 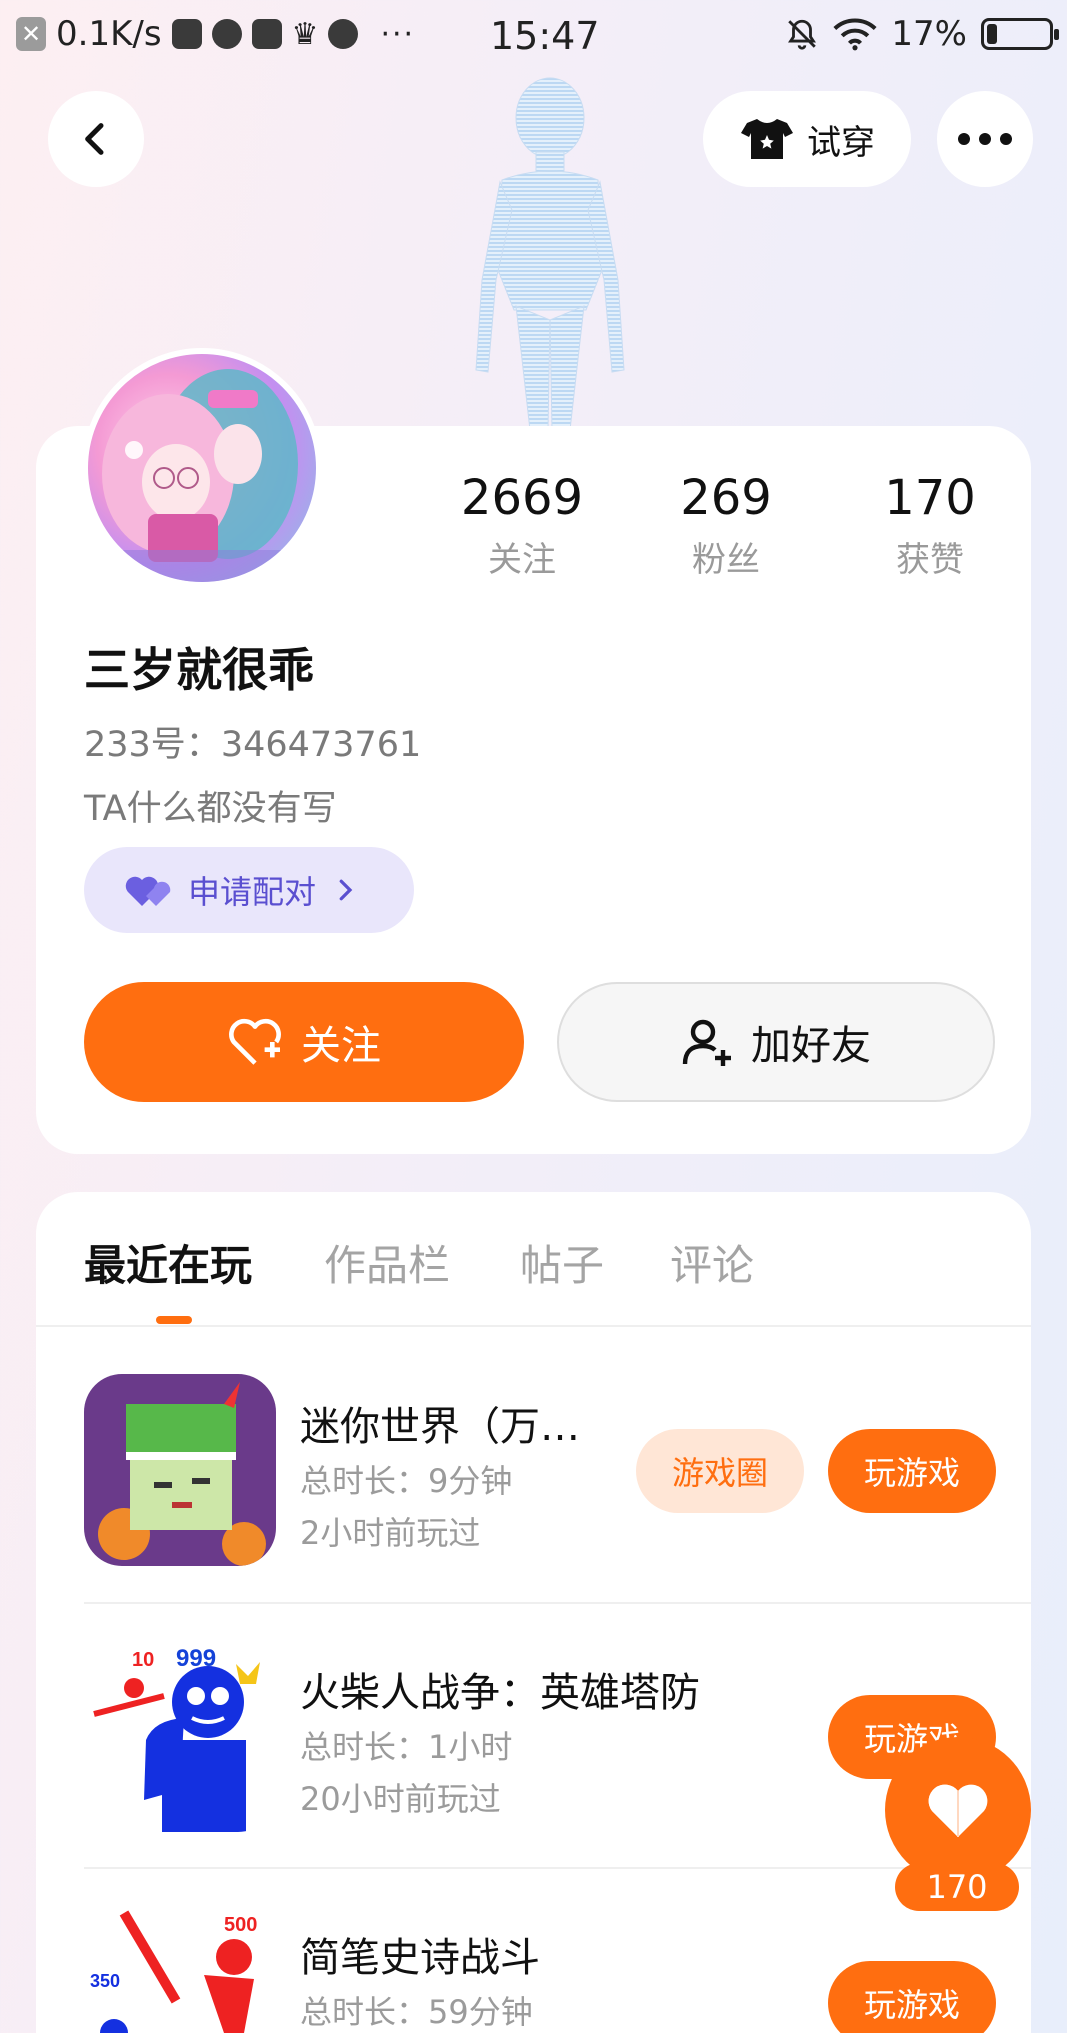 I want to click on add-user-icon, so click(x=706, y=1042).